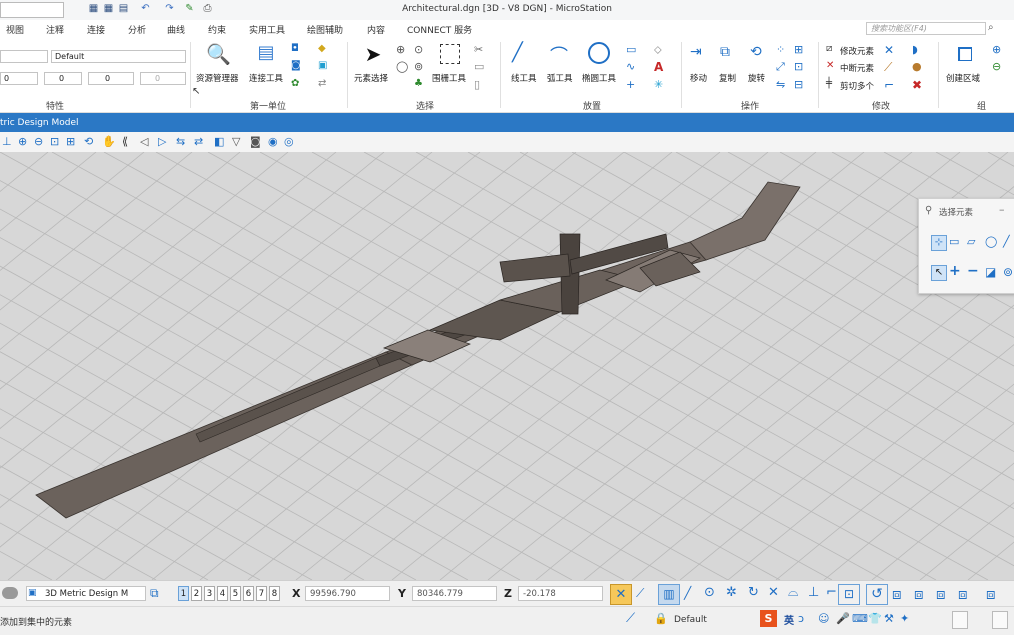 The height and width of the screenshot is (635, 1014). I want to click on modify-element-button: 修改元素, so click(857, 51).